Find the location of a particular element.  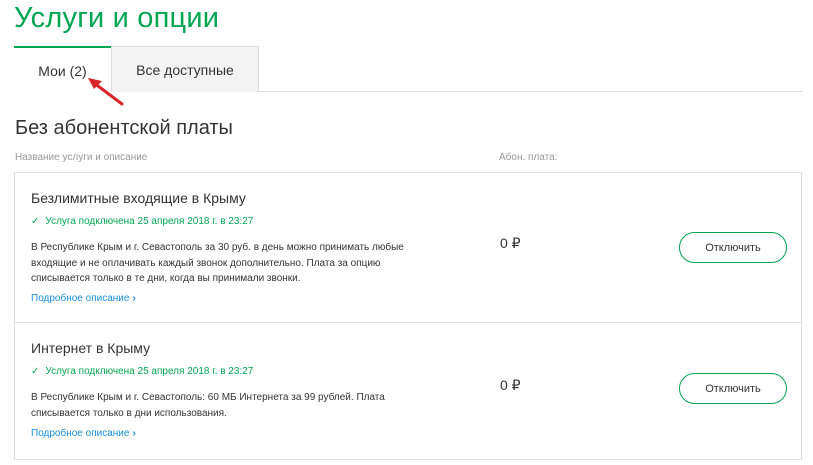

tab-all-available: Все доступные is located at coordinates (185, 69).